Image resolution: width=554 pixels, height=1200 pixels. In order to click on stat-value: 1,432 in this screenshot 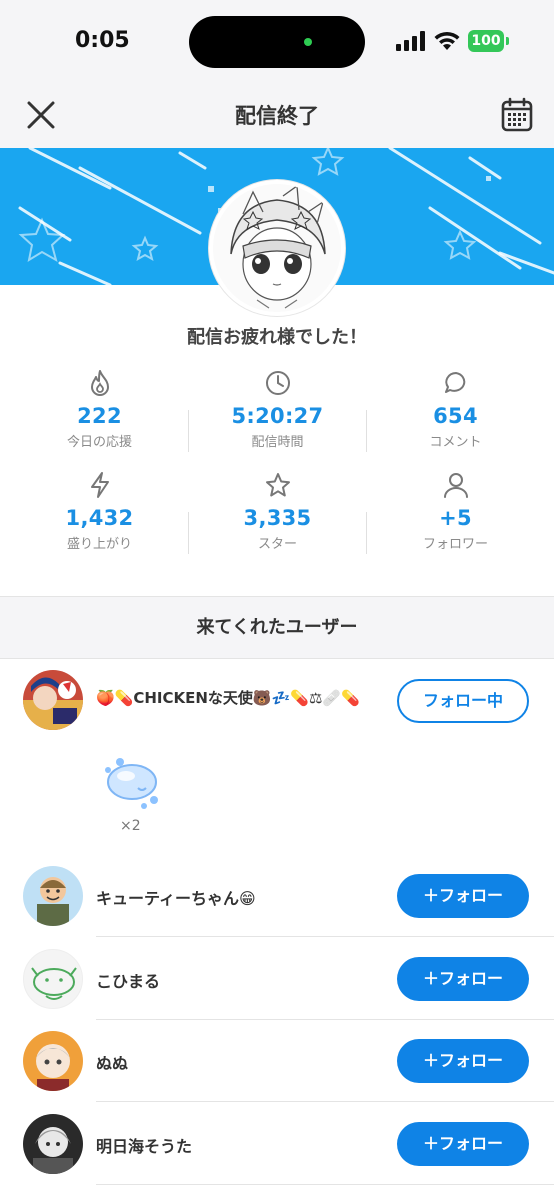, I will do `click(99, 518)`.